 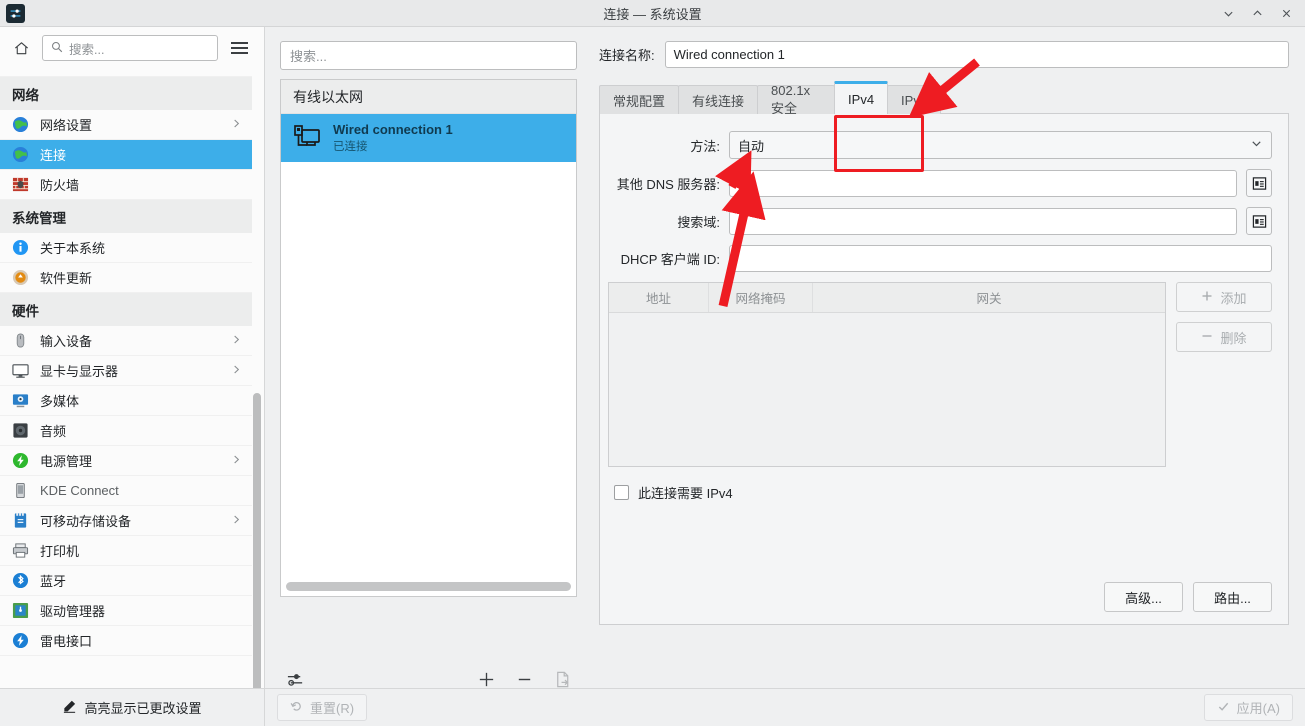 What do you see at coordinates (751, 146) in the screenshot?
I see `method-value: 自动` at bounding box center [751, 146].